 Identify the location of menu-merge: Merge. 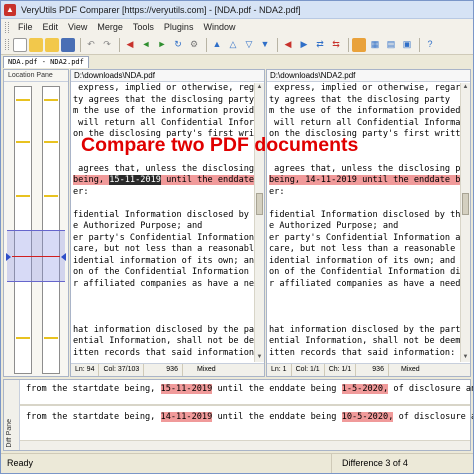
(110, 27).